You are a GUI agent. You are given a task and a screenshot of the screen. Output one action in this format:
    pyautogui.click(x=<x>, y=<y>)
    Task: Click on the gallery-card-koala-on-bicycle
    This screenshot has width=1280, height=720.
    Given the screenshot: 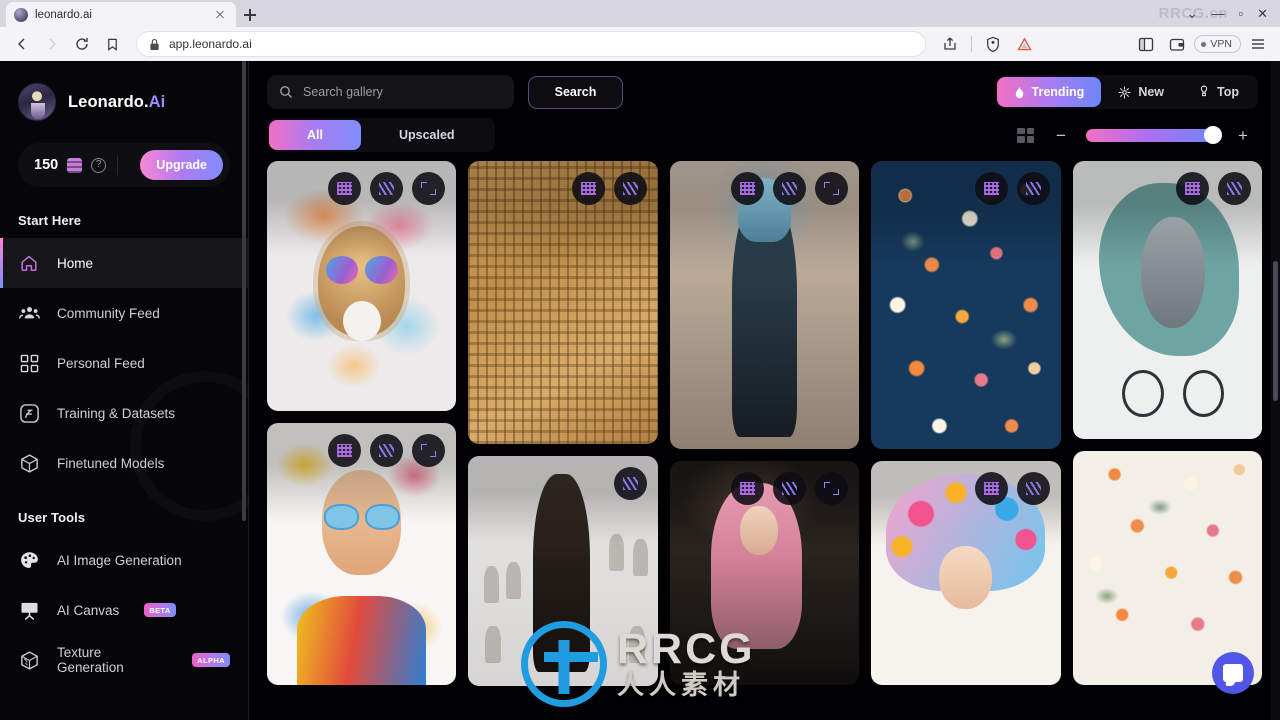 What is the action you would take?
    pyautogui.click(x=1167, y=300)
    